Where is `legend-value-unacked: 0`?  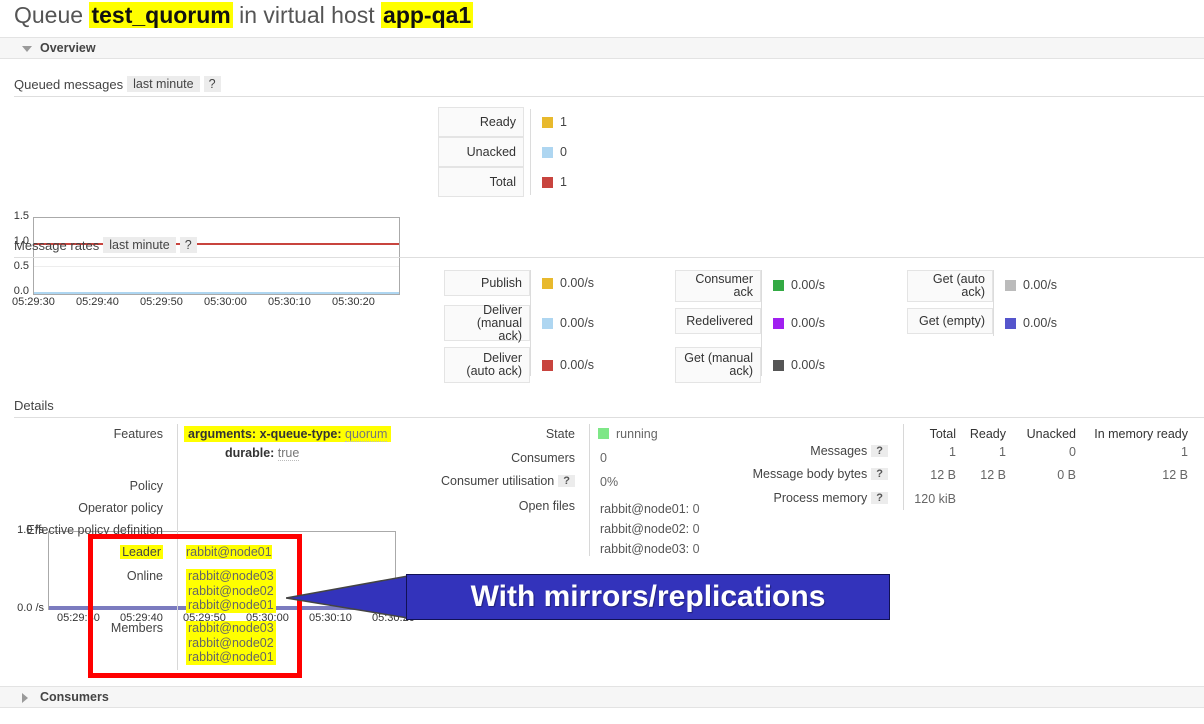 legend-value-unacked: 0 is located at coordinates (554, 152).